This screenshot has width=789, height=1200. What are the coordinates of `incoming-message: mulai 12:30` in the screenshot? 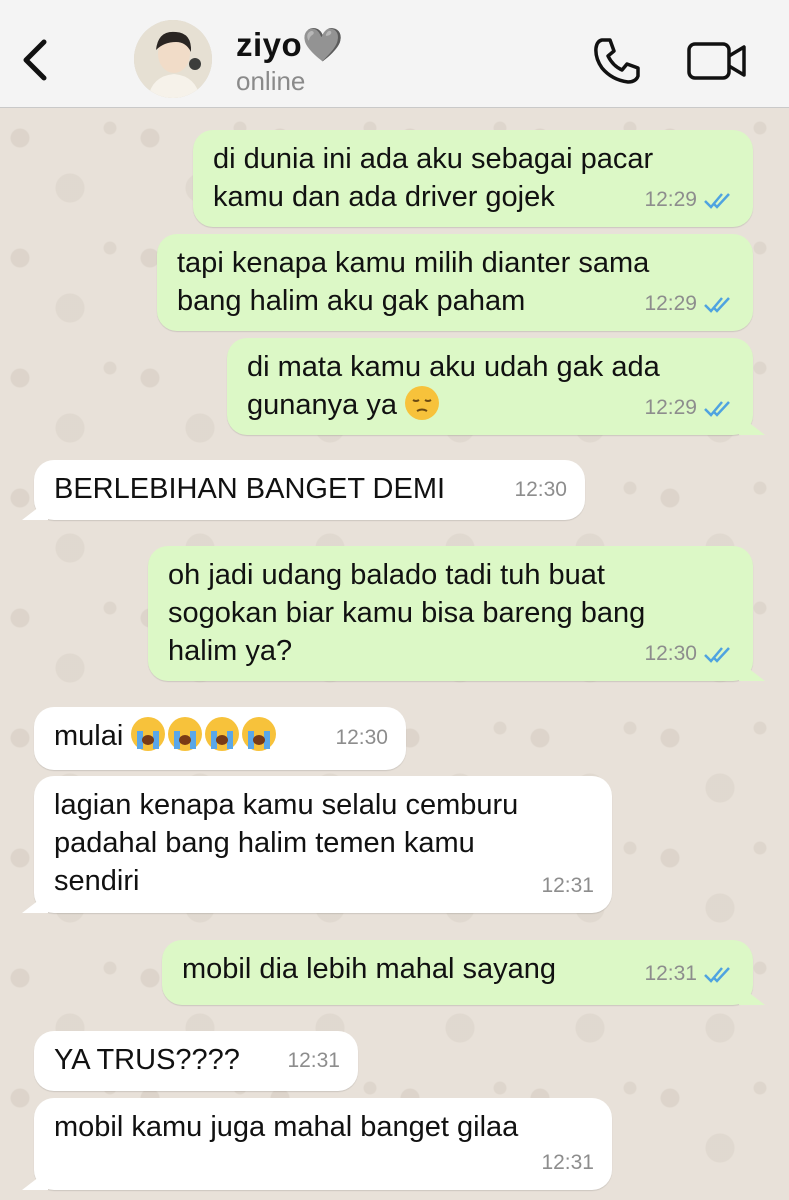 It's located at (220, 738).